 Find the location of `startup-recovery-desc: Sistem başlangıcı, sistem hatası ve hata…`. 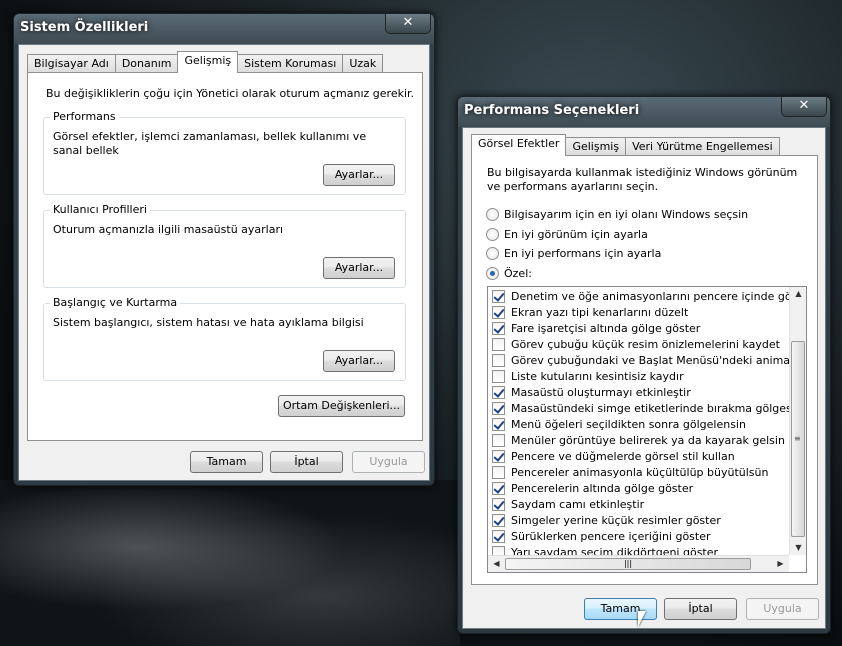

startup-recovery-desc: Sistem başlangıcı, sistem hatası ve hata… is located at coordinates (208, 322).